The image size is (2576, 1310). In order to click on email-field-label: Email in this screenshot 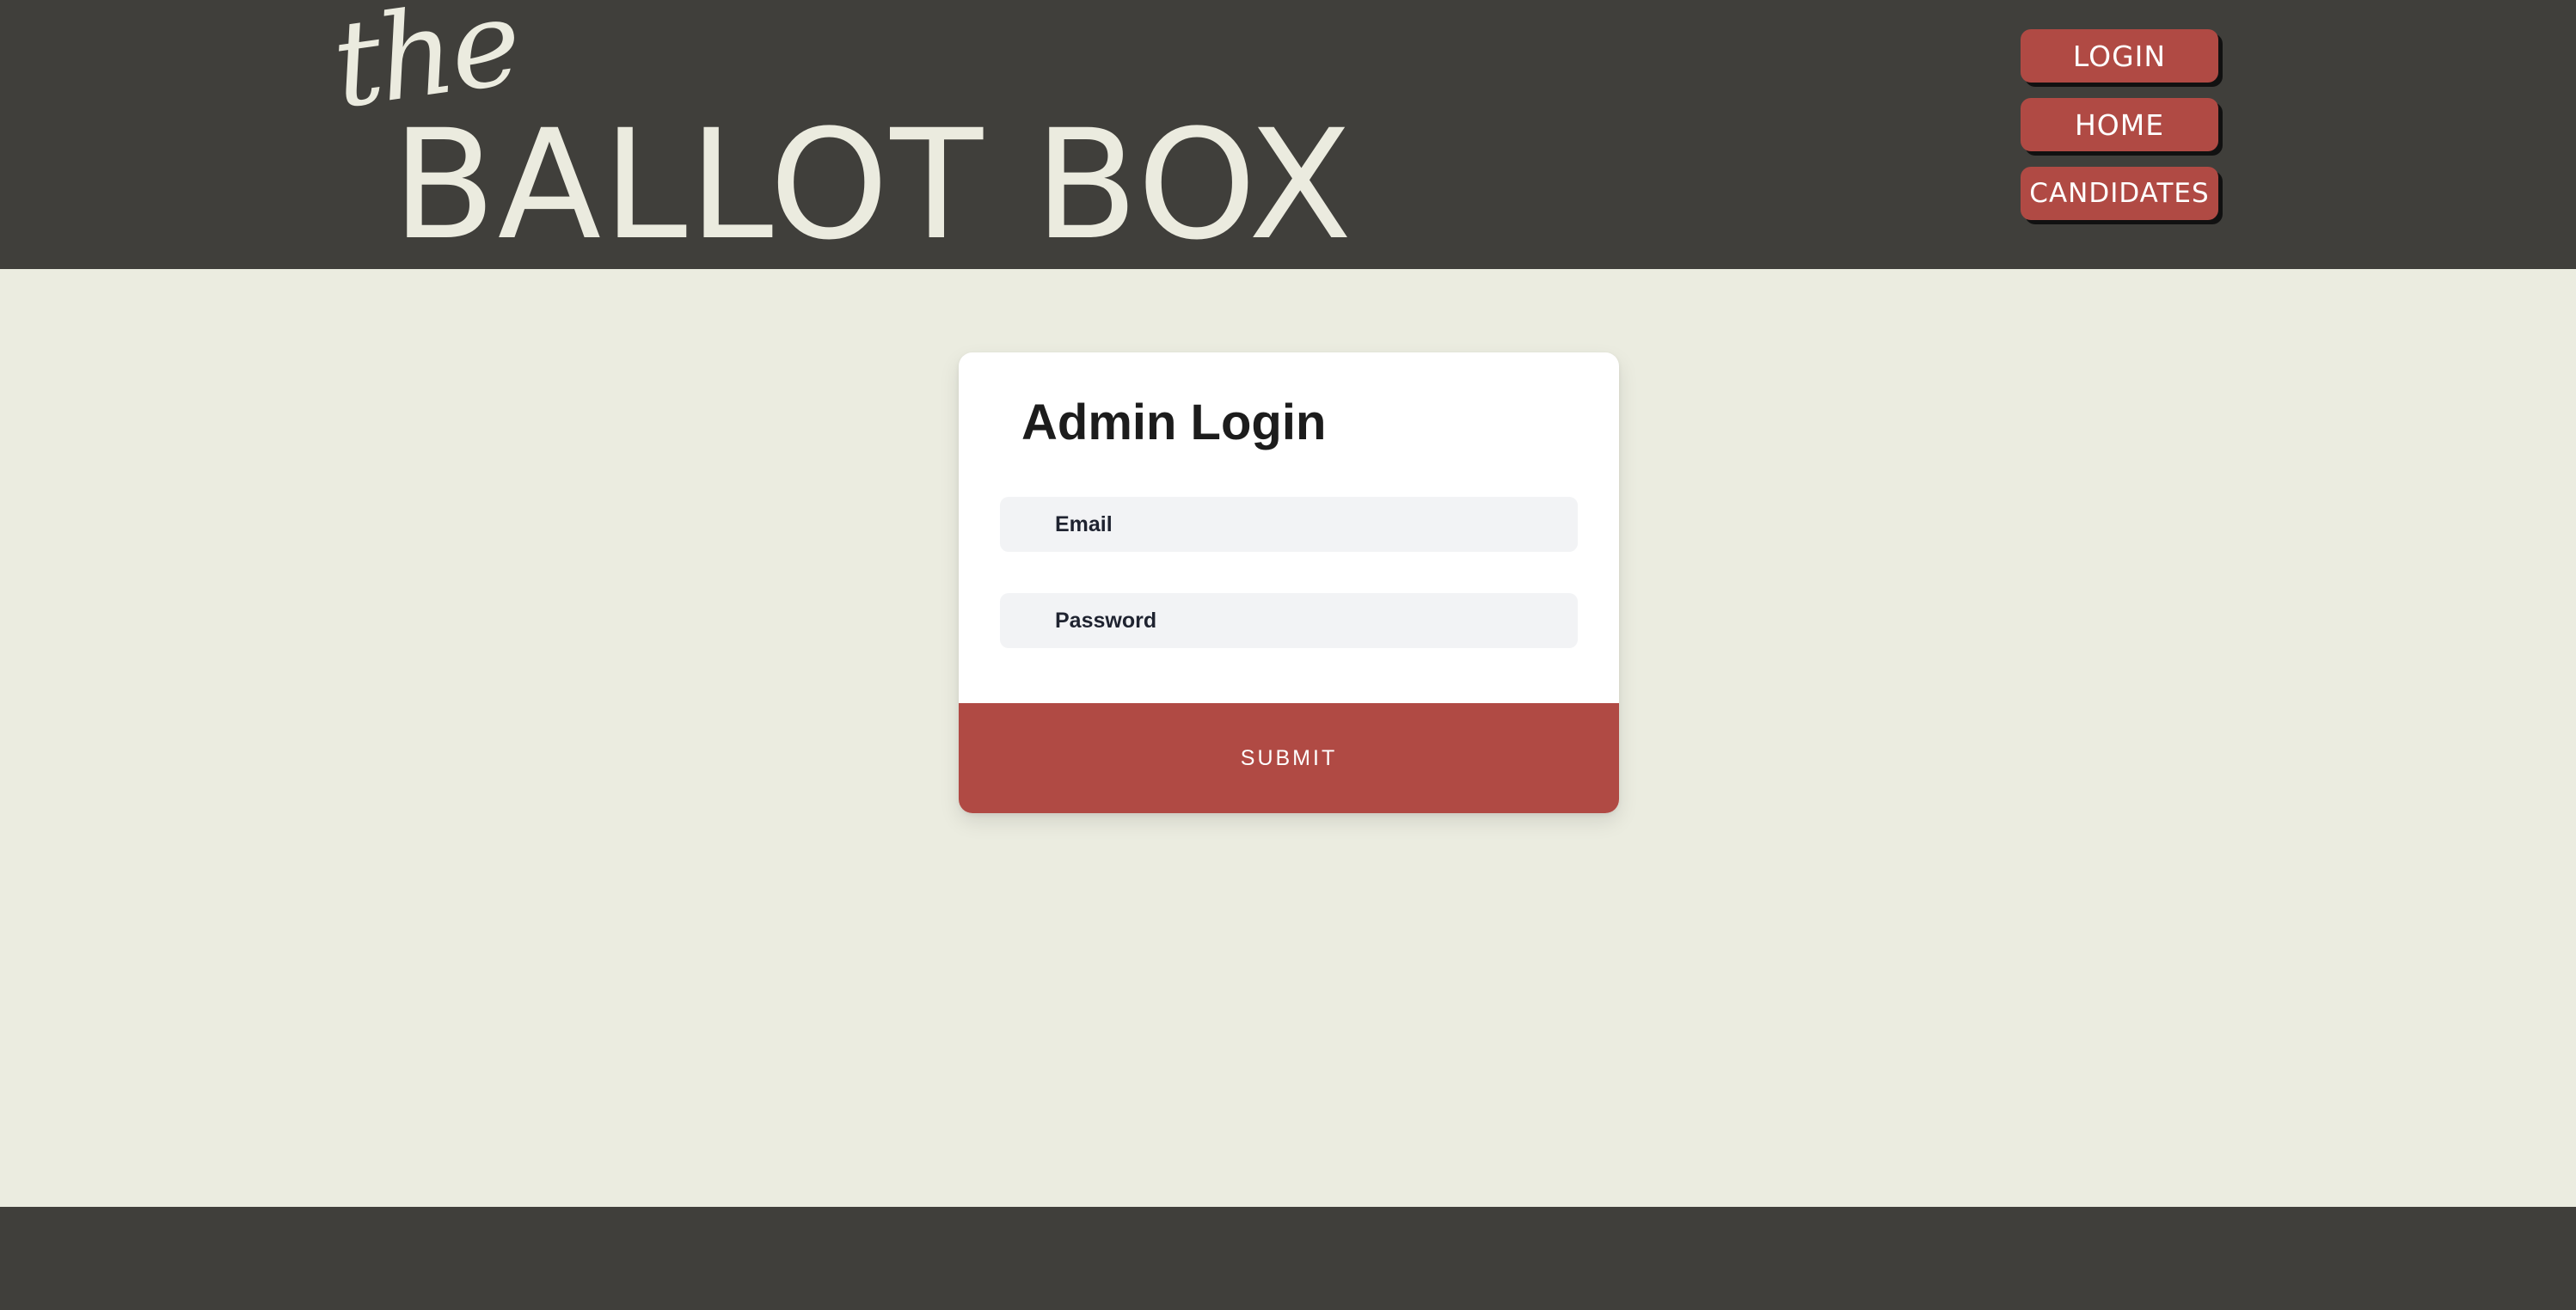, I will do `click(1084, 523)`.